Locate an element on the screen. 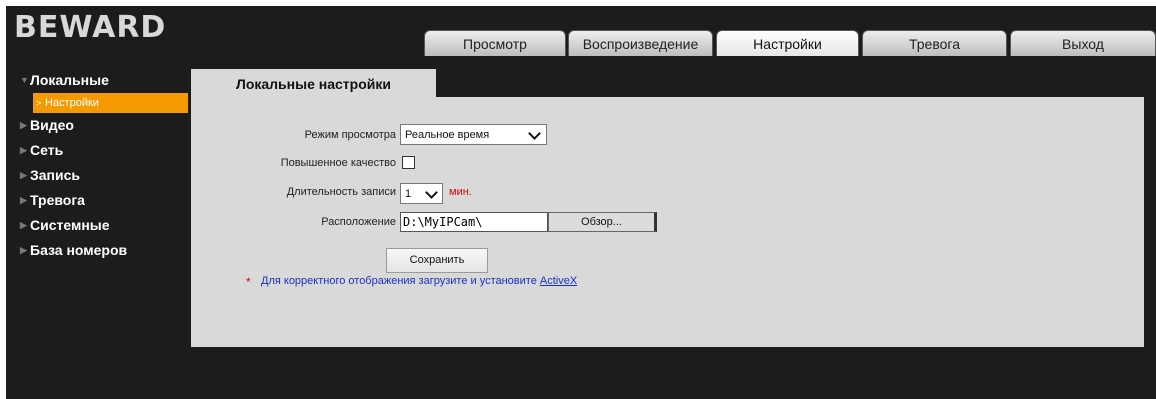  location-input: D:\MyIPCam\ is located at coordinates (474, 222).